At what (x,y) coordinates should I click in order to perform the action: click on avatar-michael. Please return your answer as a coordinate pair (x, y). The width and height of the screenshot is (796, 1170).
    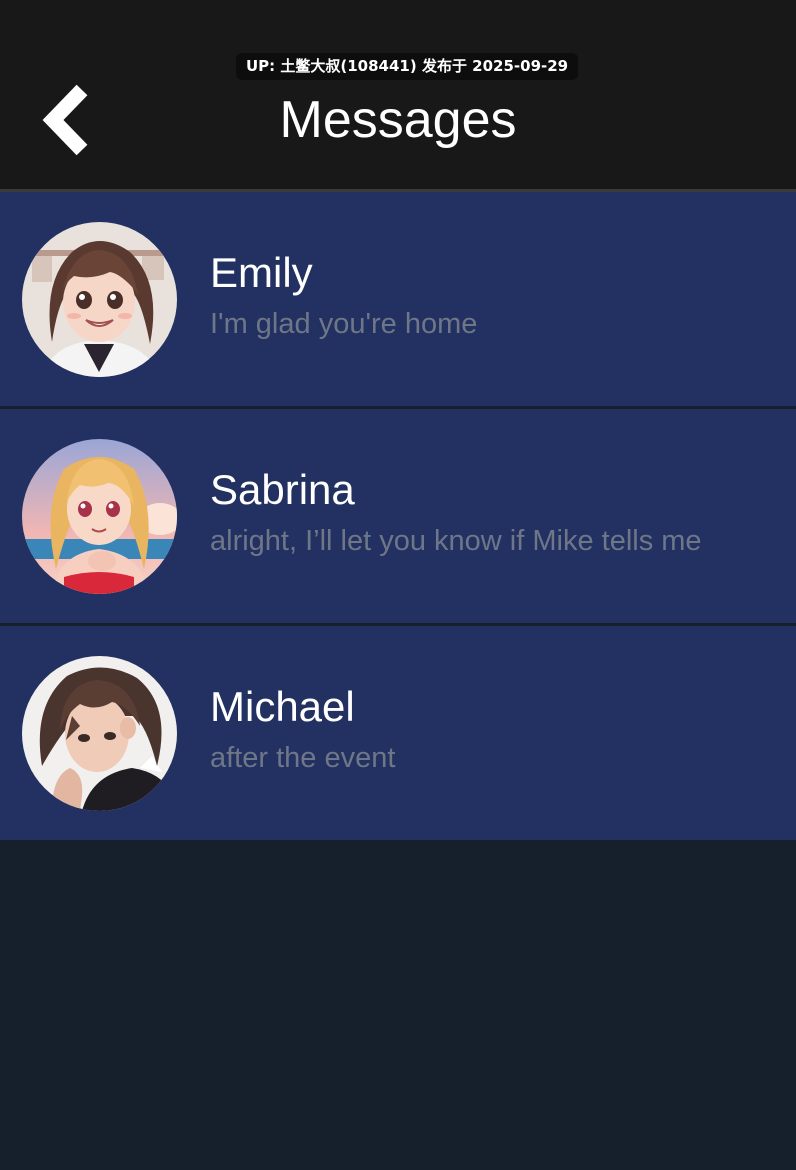
    Looking at the image, I should click on (99, 733).